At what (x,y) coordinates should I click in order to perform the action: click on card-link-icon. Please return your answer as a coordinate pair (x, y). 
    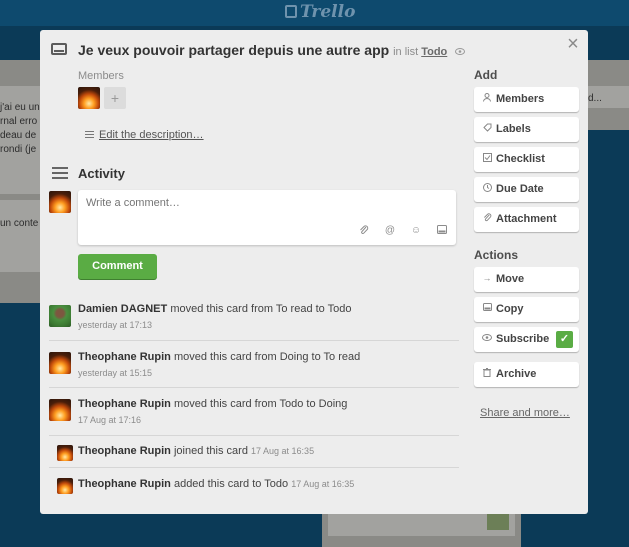
    Looking at the image, I should click on (442, 231).